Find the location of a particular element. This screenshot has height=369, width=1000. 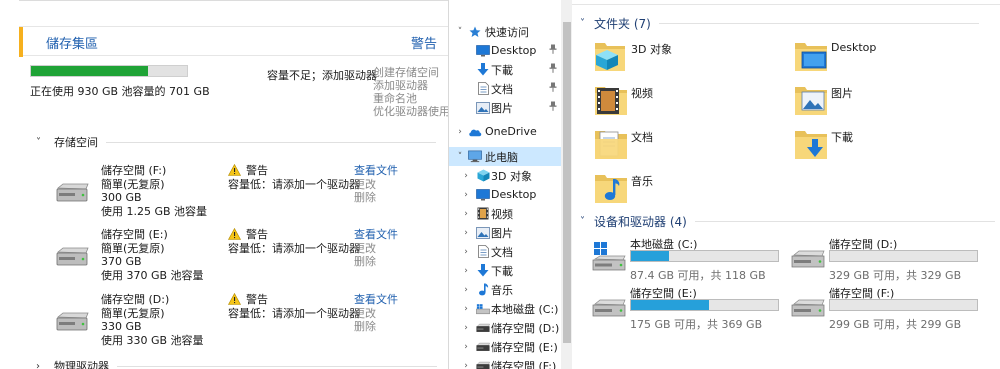

nav-item-2: 下載 is located at coordinates (505, 69).